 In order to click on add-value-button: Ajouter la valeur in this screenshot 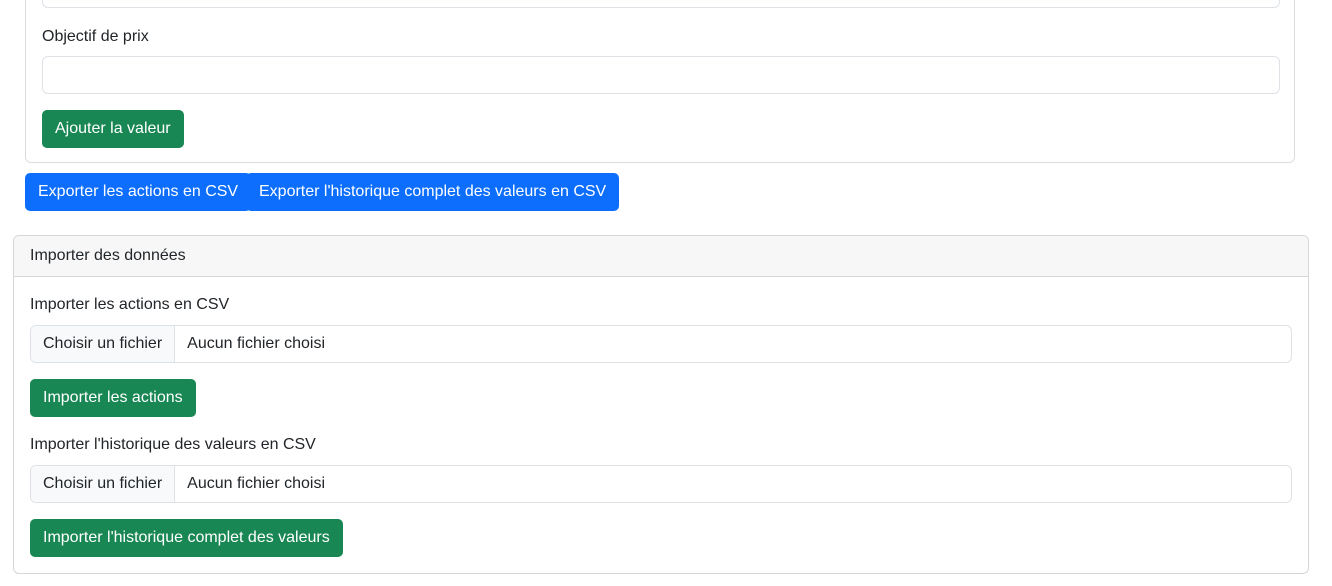, I will do `click(113, 129)`.